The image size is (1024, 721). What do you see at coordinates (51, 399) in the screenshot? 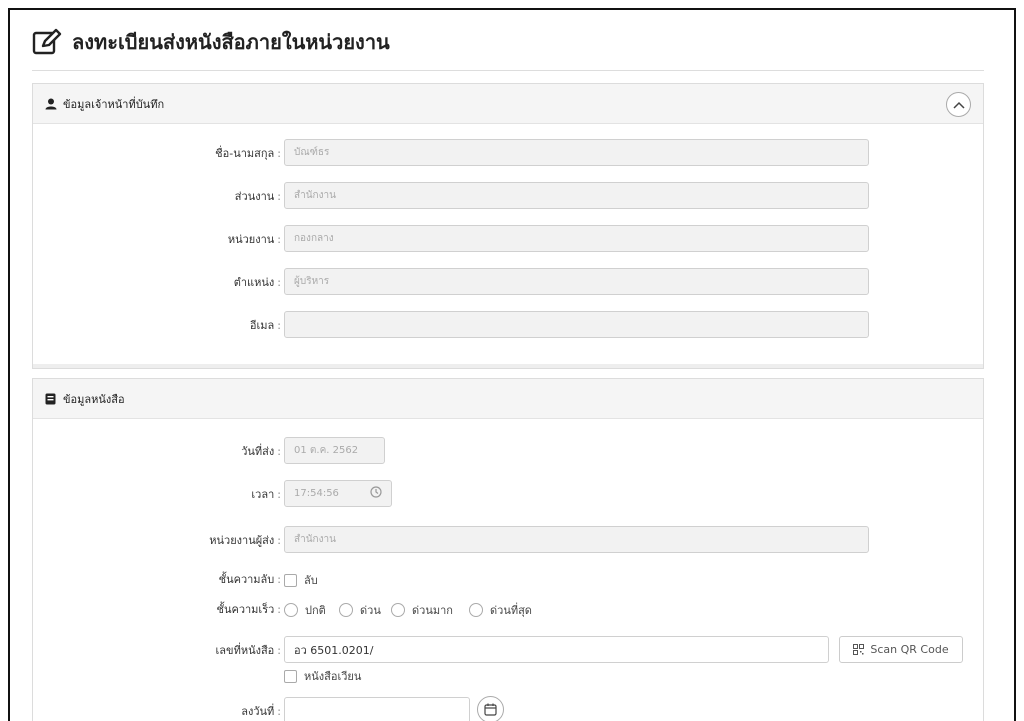
I see `book-icon` at bounding box center [51, 399].